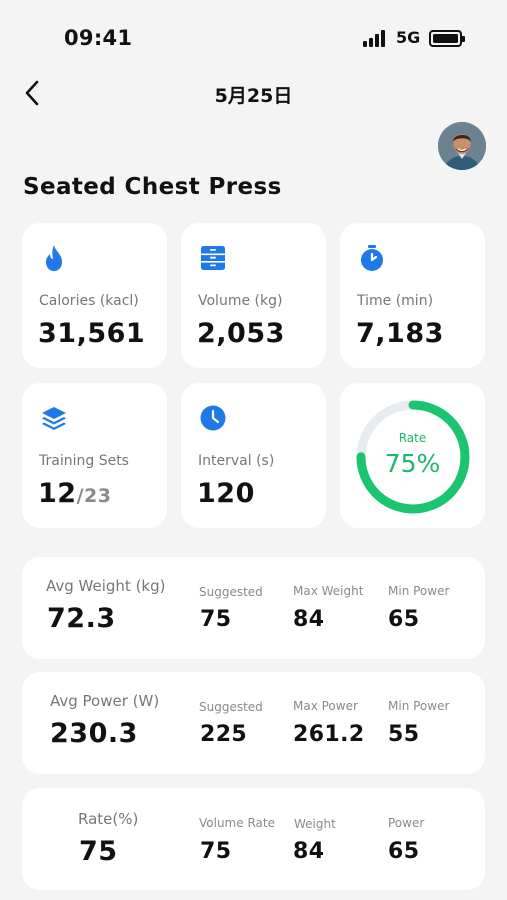 Image resolution: width=507 pixels, height=900 pixels. What do you see at coordinates (92, 333) in the screenshot?
I see `calories-value: 31,561` at bounding box center [92, 333].